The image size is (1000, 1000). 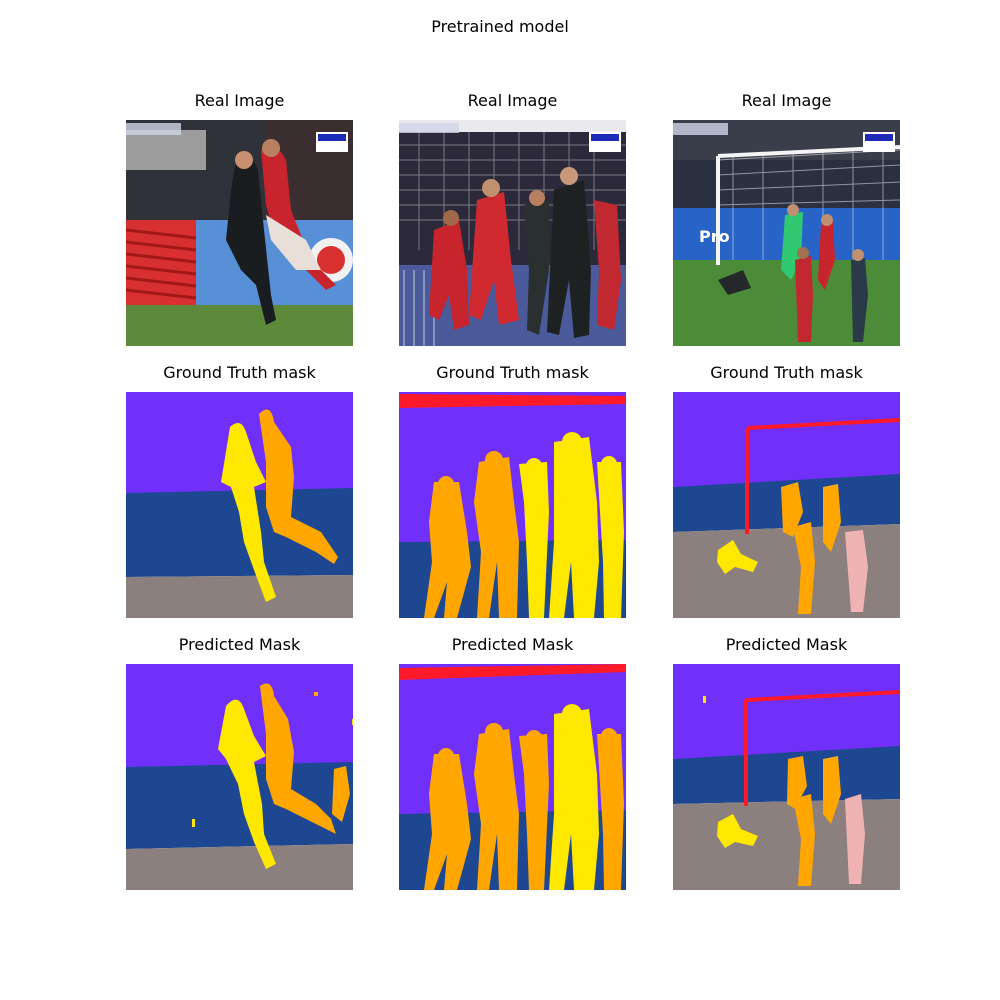 I want to click on panel-ground-truth-mask-2: Ground Truth mask, so click(x=512, y=490).